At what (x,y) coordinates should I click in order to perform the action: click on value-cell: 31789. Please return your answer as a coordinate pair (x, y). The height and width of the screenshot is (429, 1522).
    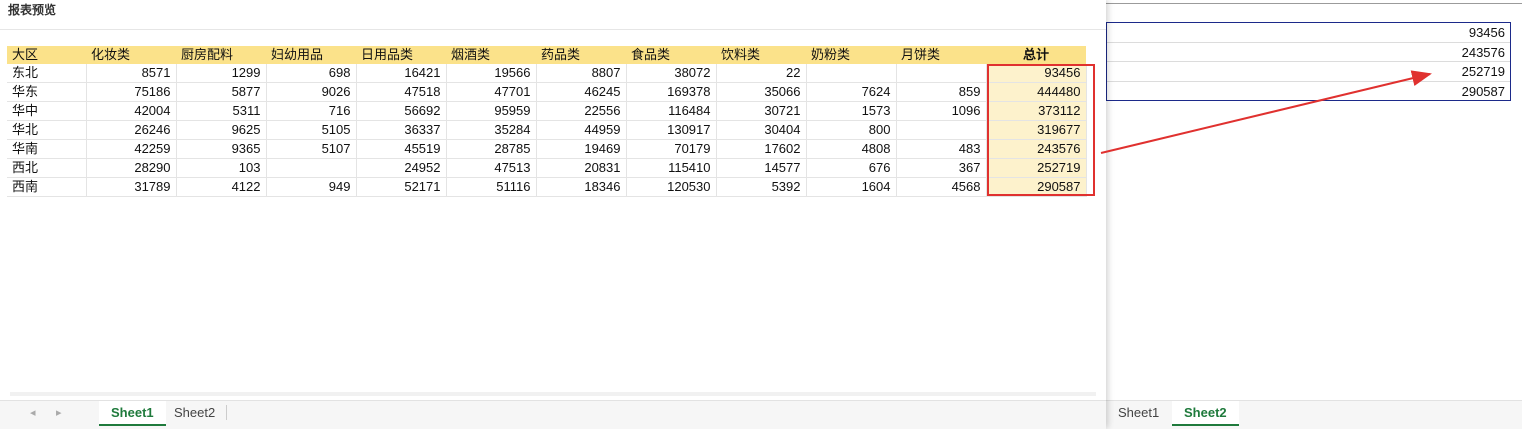
    Looking at the image, I should click on (131, 187).